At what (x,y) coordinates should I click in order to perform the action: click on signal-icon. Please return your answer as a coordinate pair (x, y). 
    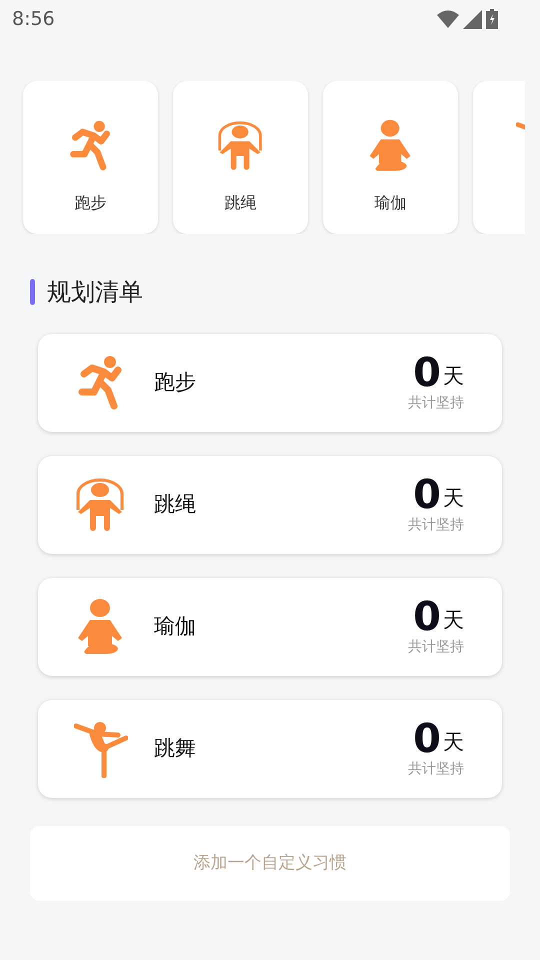
    Looking at the image, I should click on (472, 19).